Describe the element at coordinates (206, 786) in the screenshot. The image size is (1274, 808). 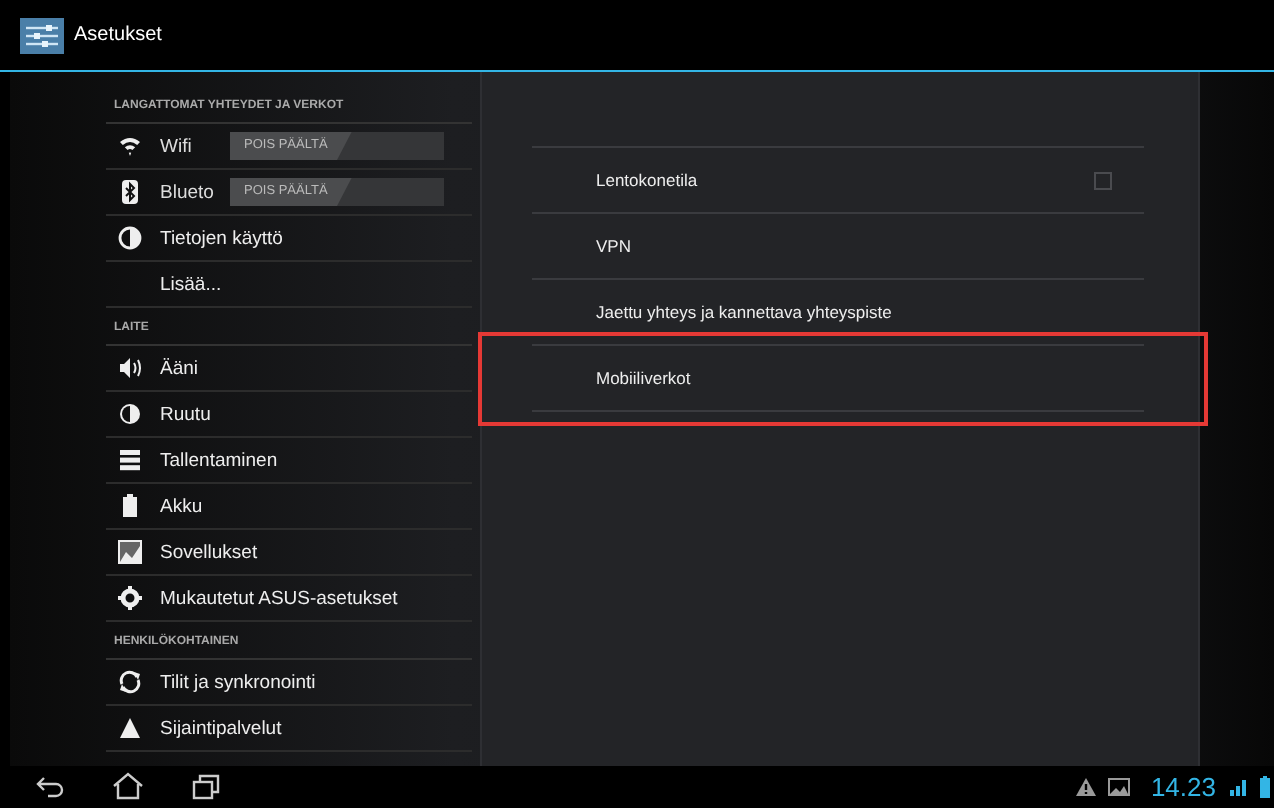
I see `recent-apps-icon` at that location.